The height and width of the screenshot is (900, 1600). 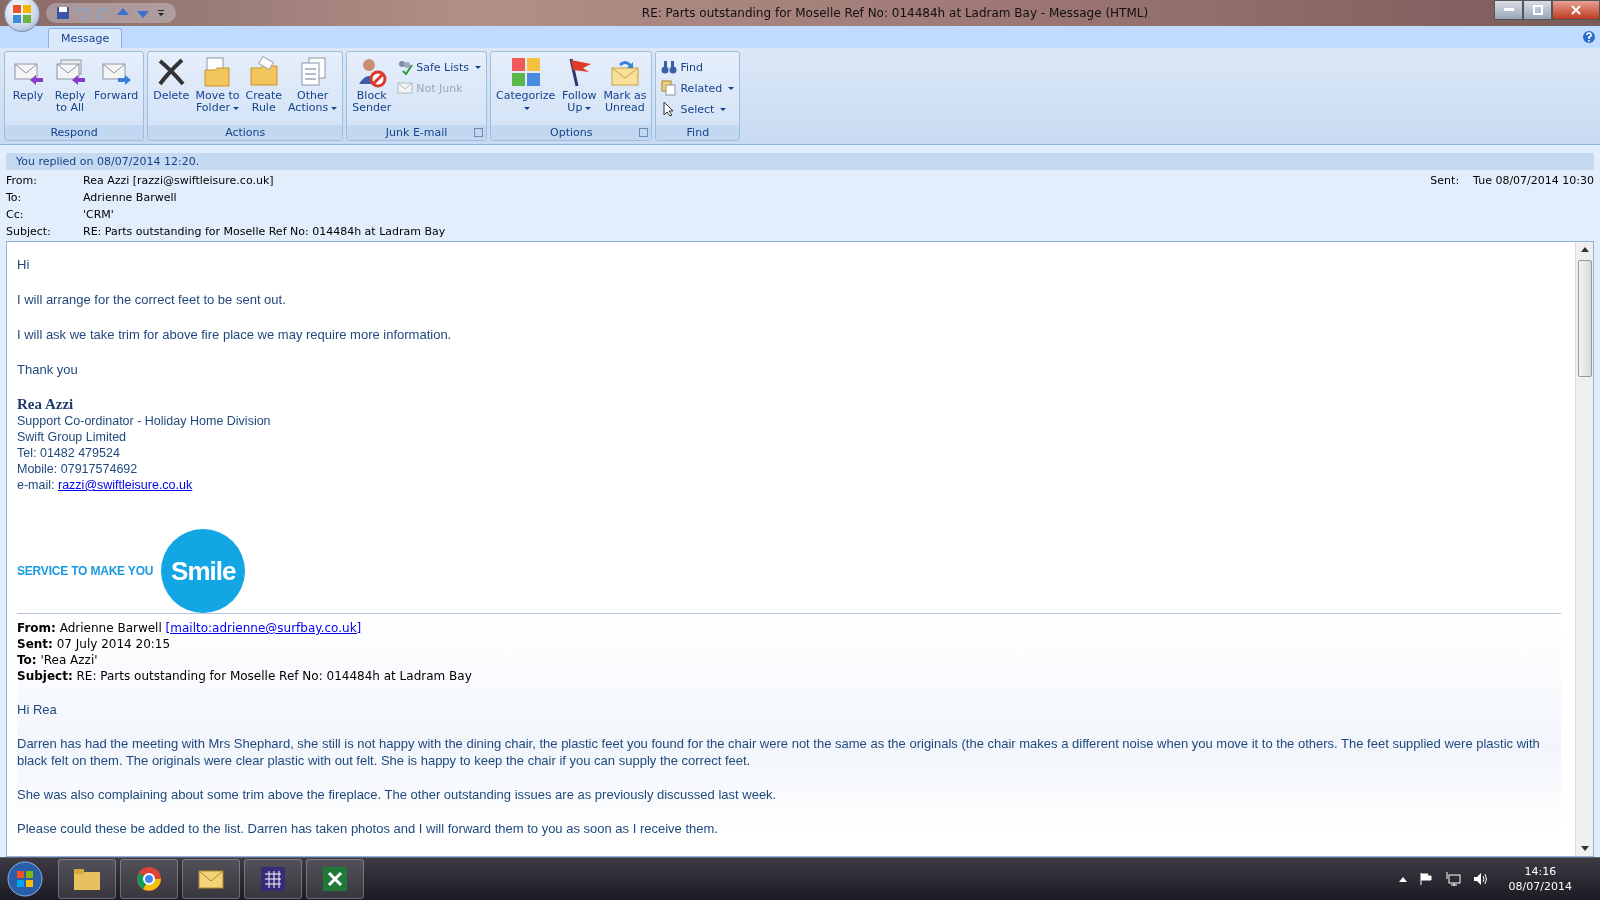 What do you see at coordinates (1533, 180) in the screenshot?
I see `field-value: Tue 08/07/2014 10:30` at bounding box center [1533, 180].